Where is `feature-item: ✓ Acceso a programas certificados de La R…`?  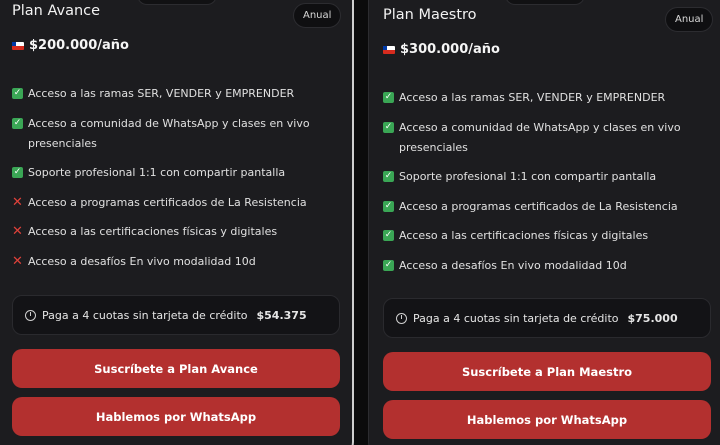
feature-item: ✓ Acceso a programas certificados de La R… is located at coordinates (543, 207).